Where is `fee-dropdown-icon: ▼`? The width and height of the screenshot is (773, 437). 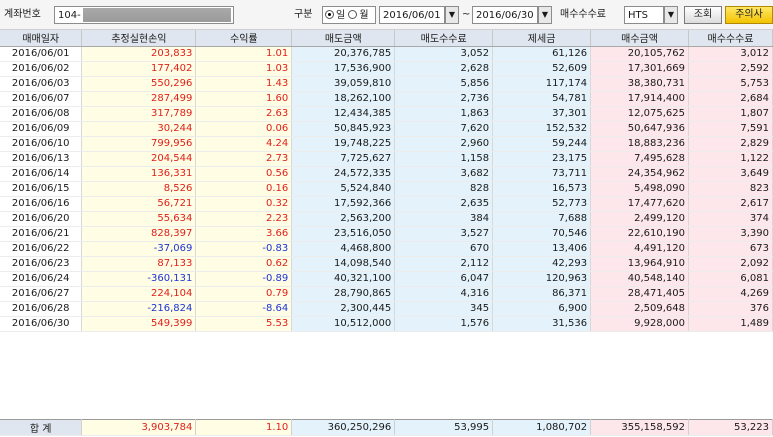 fee-dropdown-icon: ▼ is located at coordinates (671, 15).